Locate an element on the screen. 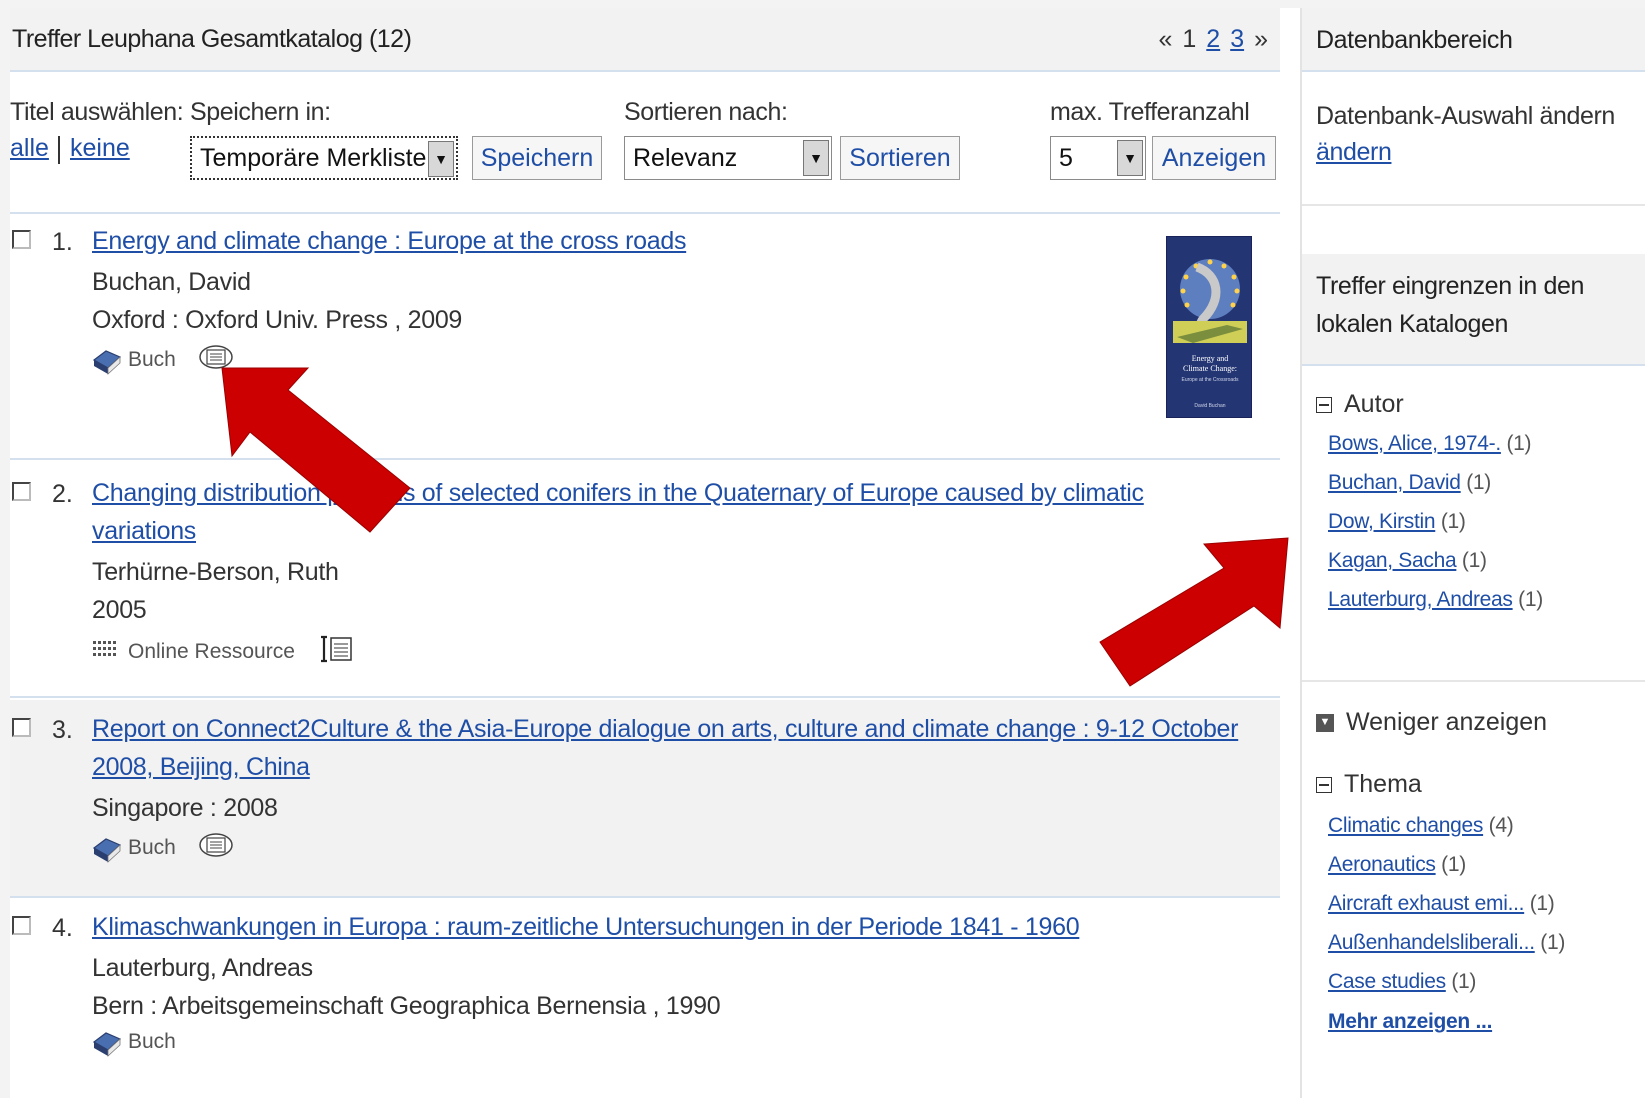 Image resolution: width=1645 pixels, height=1098 pixels. link-divider is located at coordinates (59, 150).